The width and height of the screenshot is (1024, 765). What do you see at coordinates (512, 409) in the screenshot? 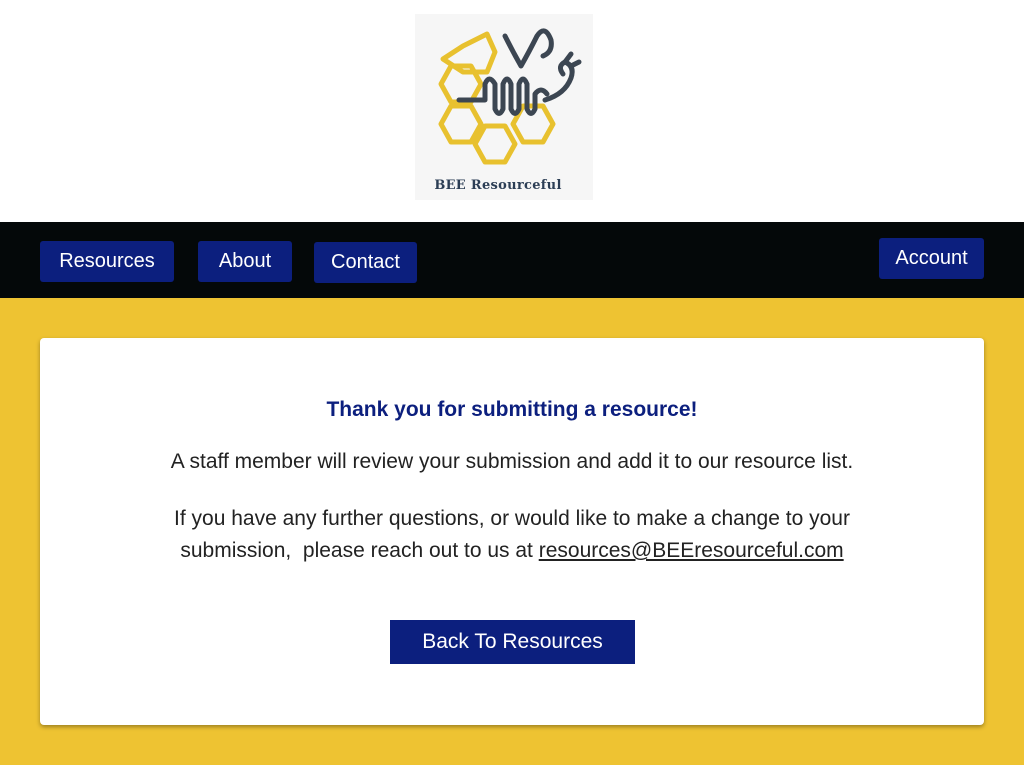
I see `confirmation-title: Thank you for submitting a resource!` at bounding box center [512, 409].